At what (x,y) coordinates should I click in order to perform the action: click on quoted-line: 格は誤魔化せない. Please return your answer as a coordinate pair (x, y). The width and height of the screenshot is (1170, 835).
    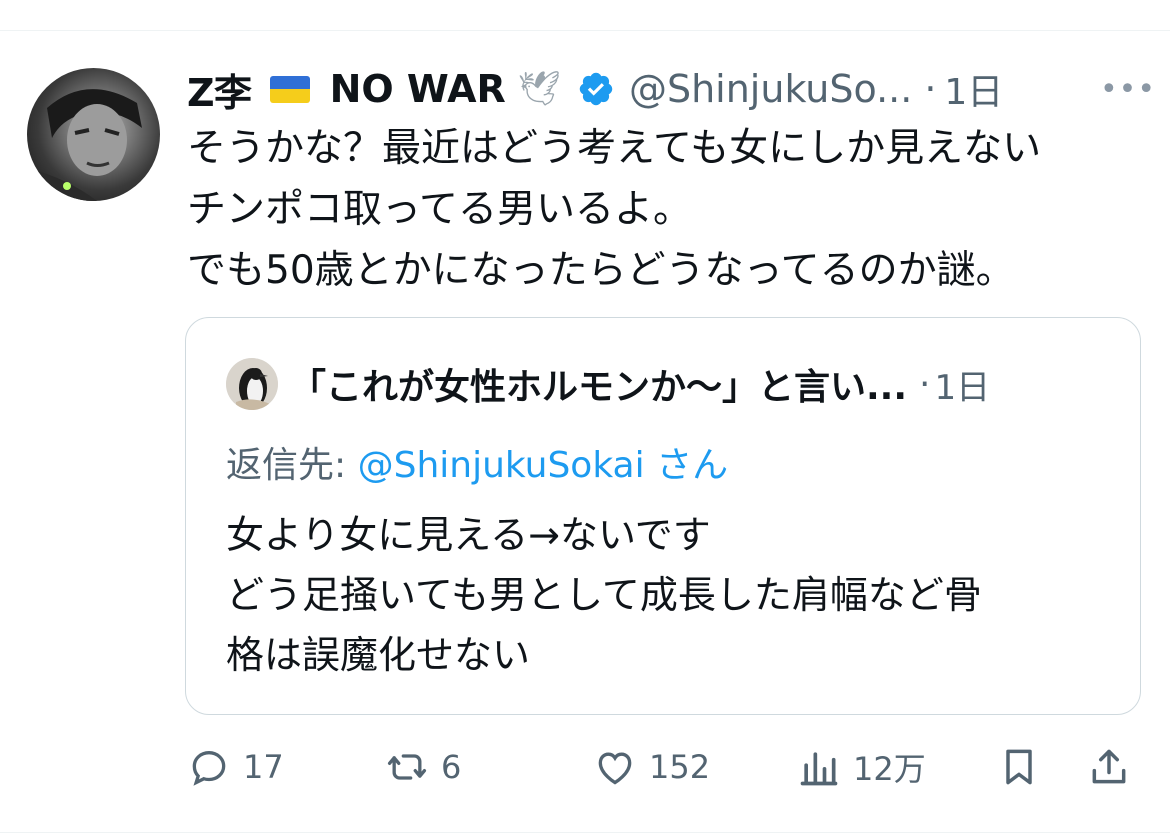
    Looking at the image, I should click on (378, 655).